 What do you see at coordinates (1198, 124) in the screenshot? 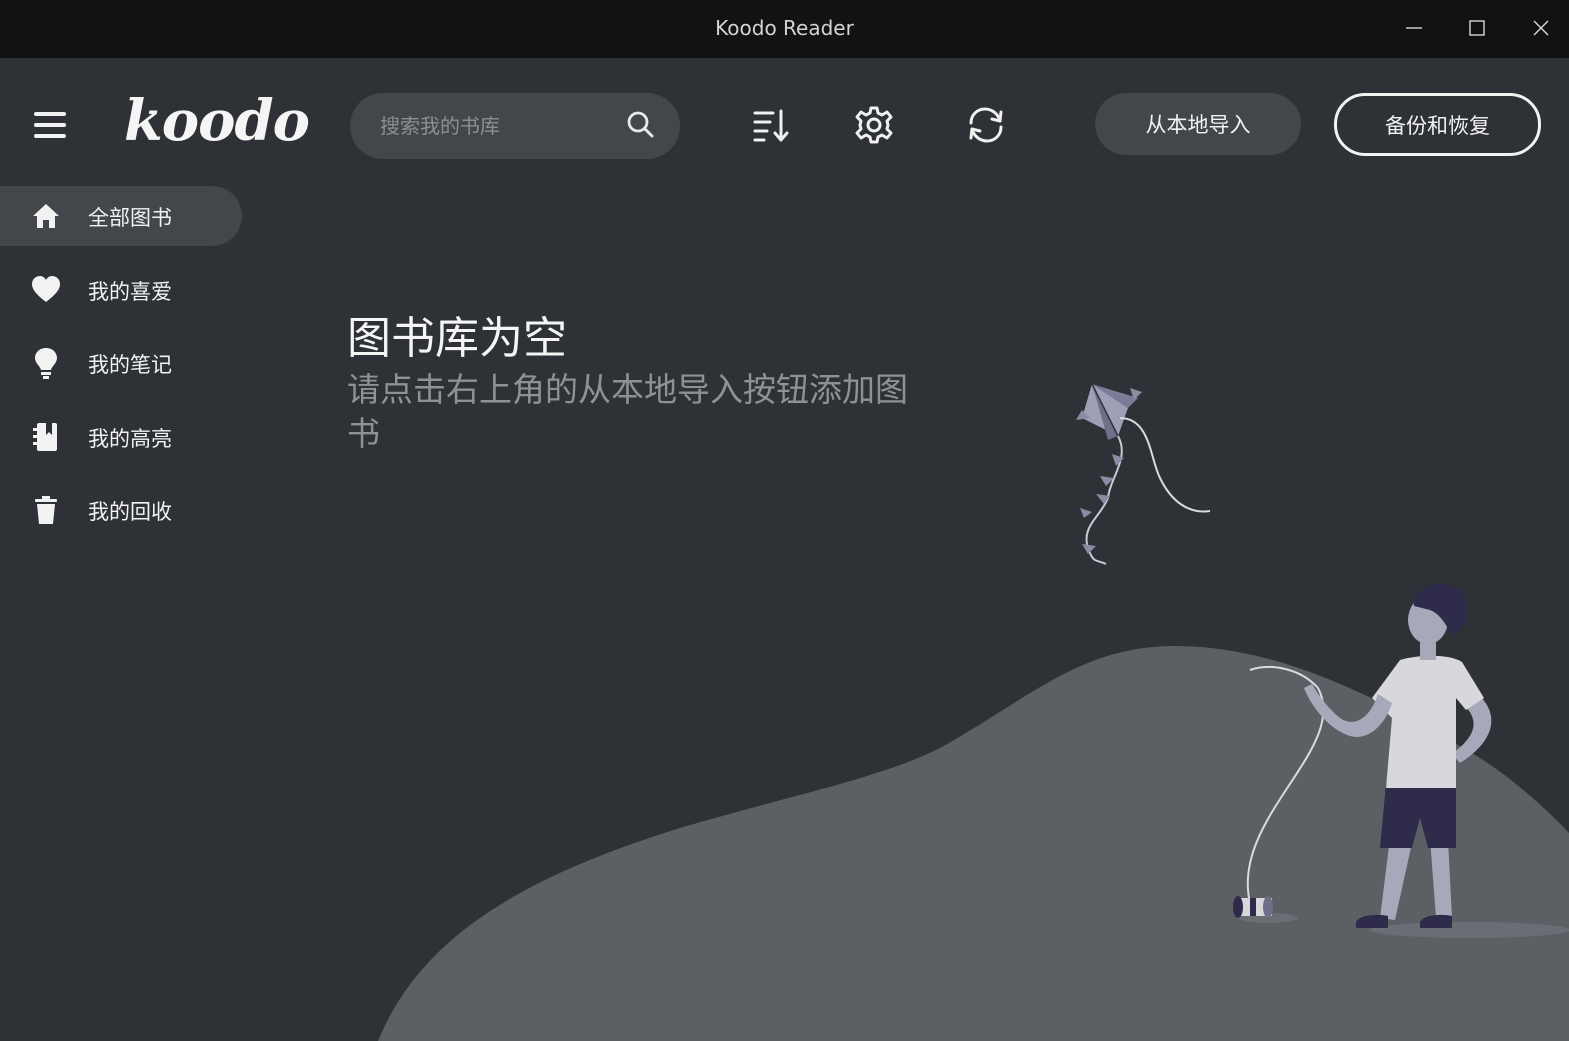
I see `import-local-button: 从本地导入` at bounding box center [1198, 124].